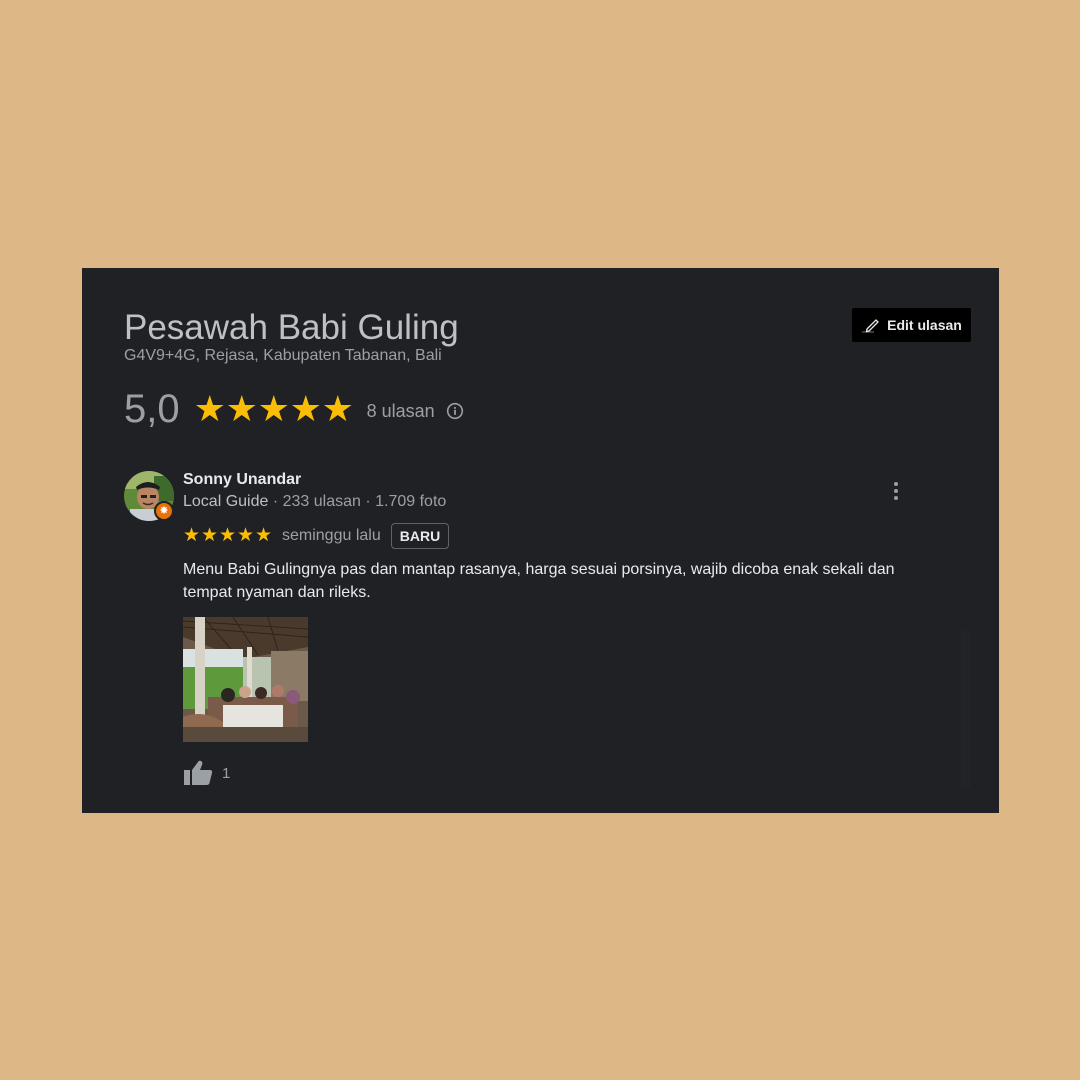 This screenshot has height=1080, width=1080. I want to click on like-row: 1, so click(206, 773).